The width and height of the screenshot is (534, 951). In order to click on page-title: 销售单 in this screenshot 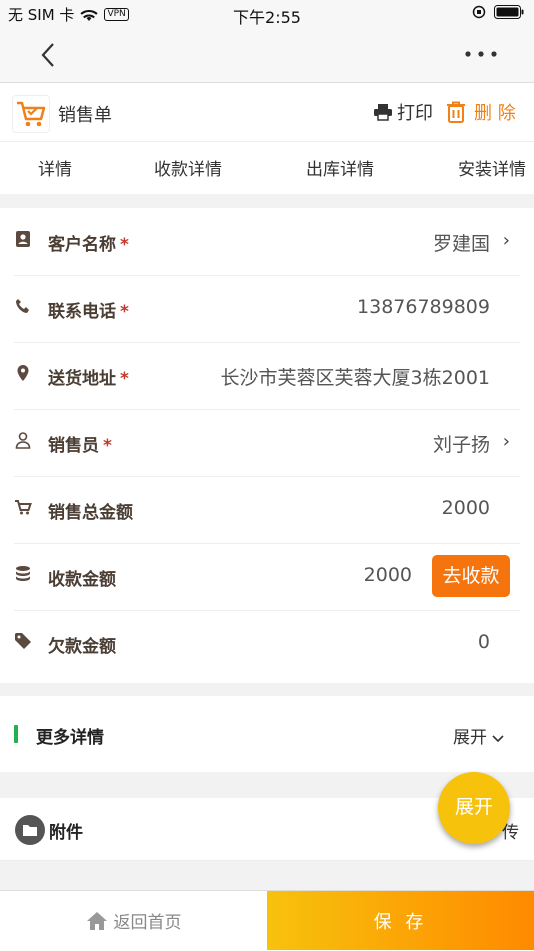, I will do `click(85, 115)`.